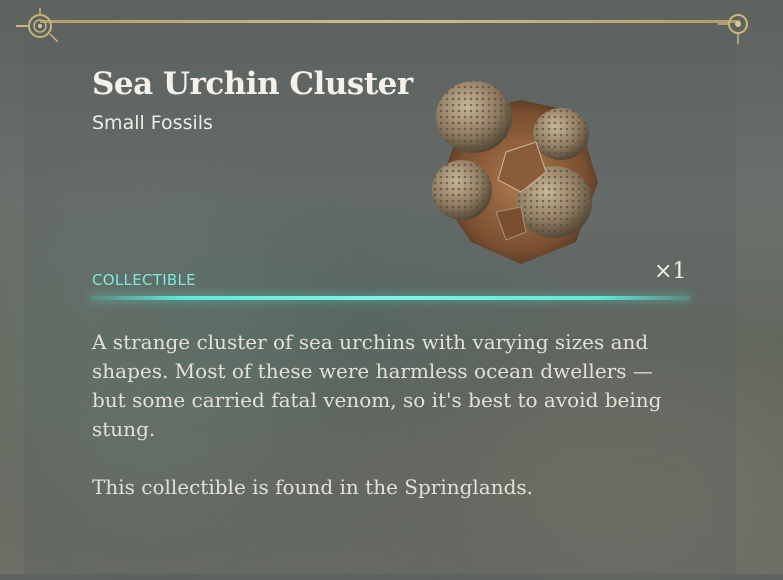  What do you see at coordinates (515, 172) in the screenshot?
I see `sea-urchin-fossil-icon` at bounding box center [515, 172].